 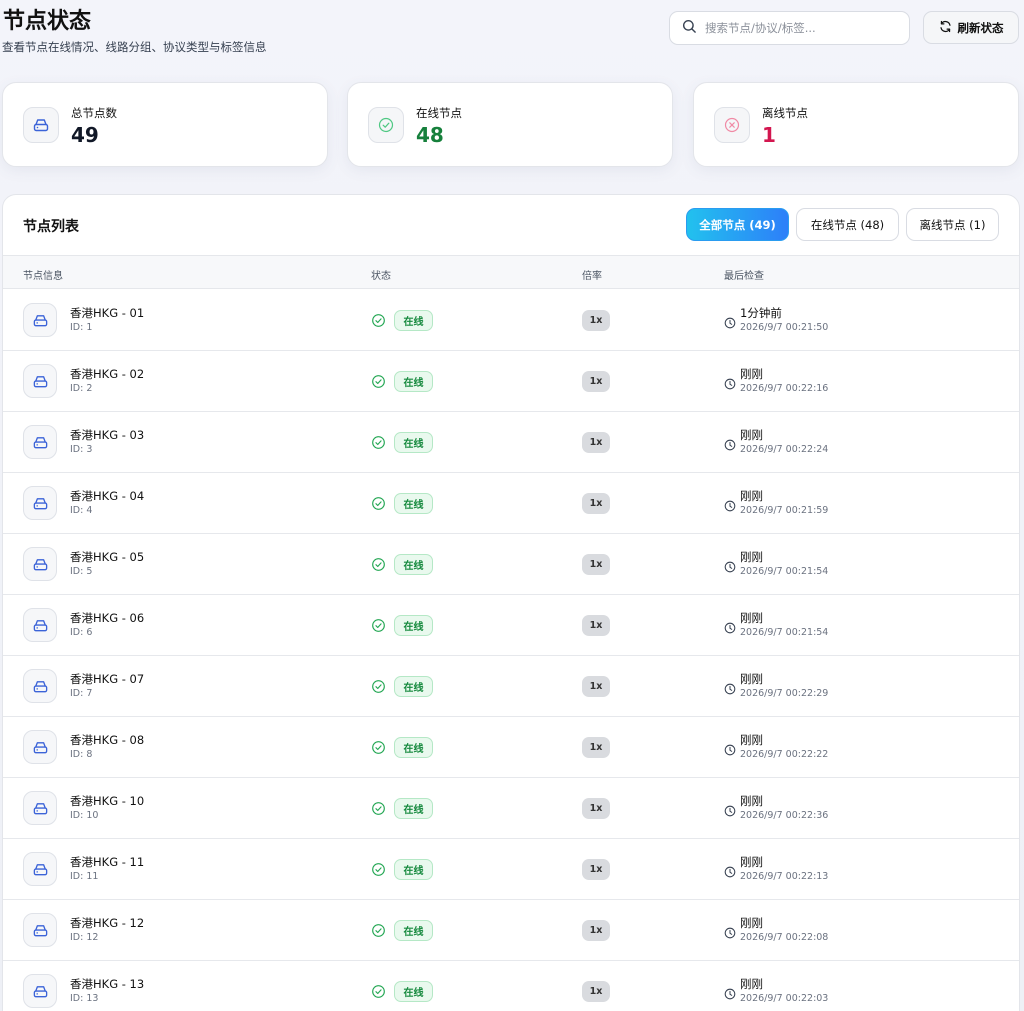 I want to click on node-id: ID: 8, so click(x=81, y=754).